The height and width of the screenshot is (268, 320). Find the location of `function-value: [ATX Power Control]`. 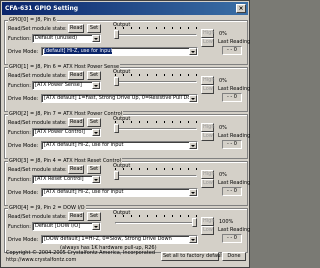

function-value: [ATX Power Control] is located at coordinates (60, 132).